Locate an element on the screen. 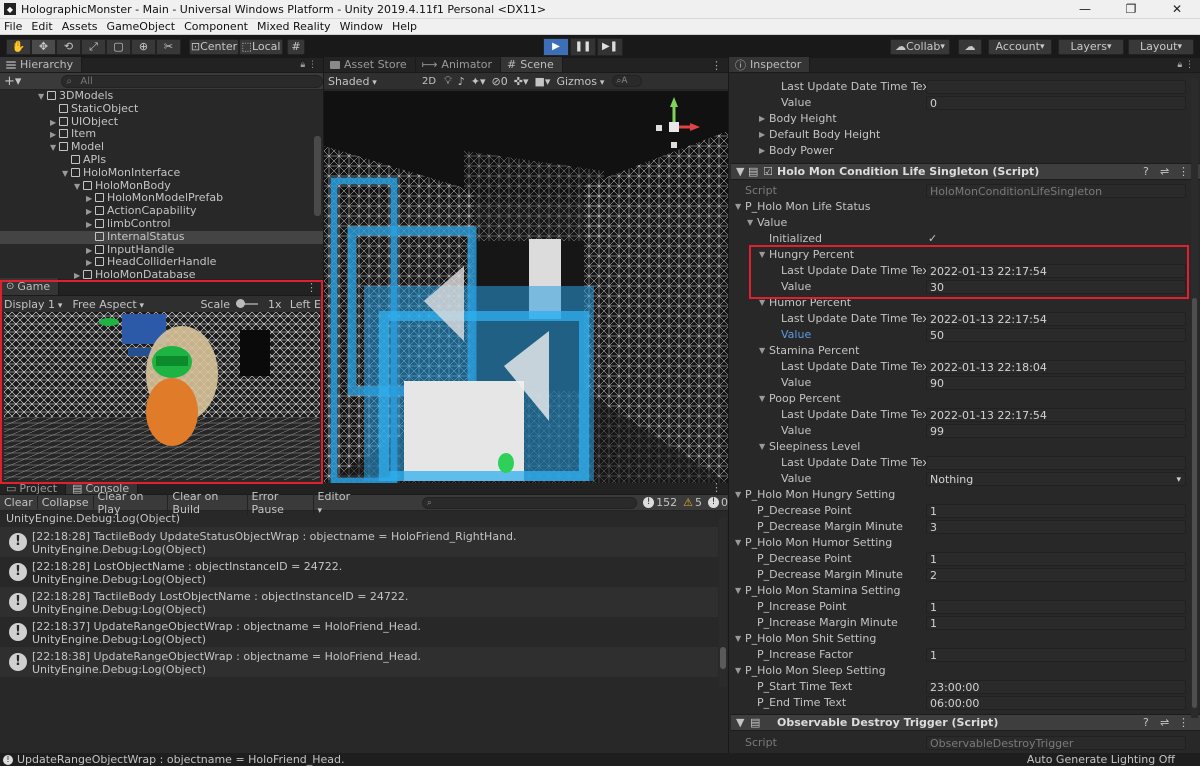  effects-icon: ✦▾ is located at coordinates (478, 81).